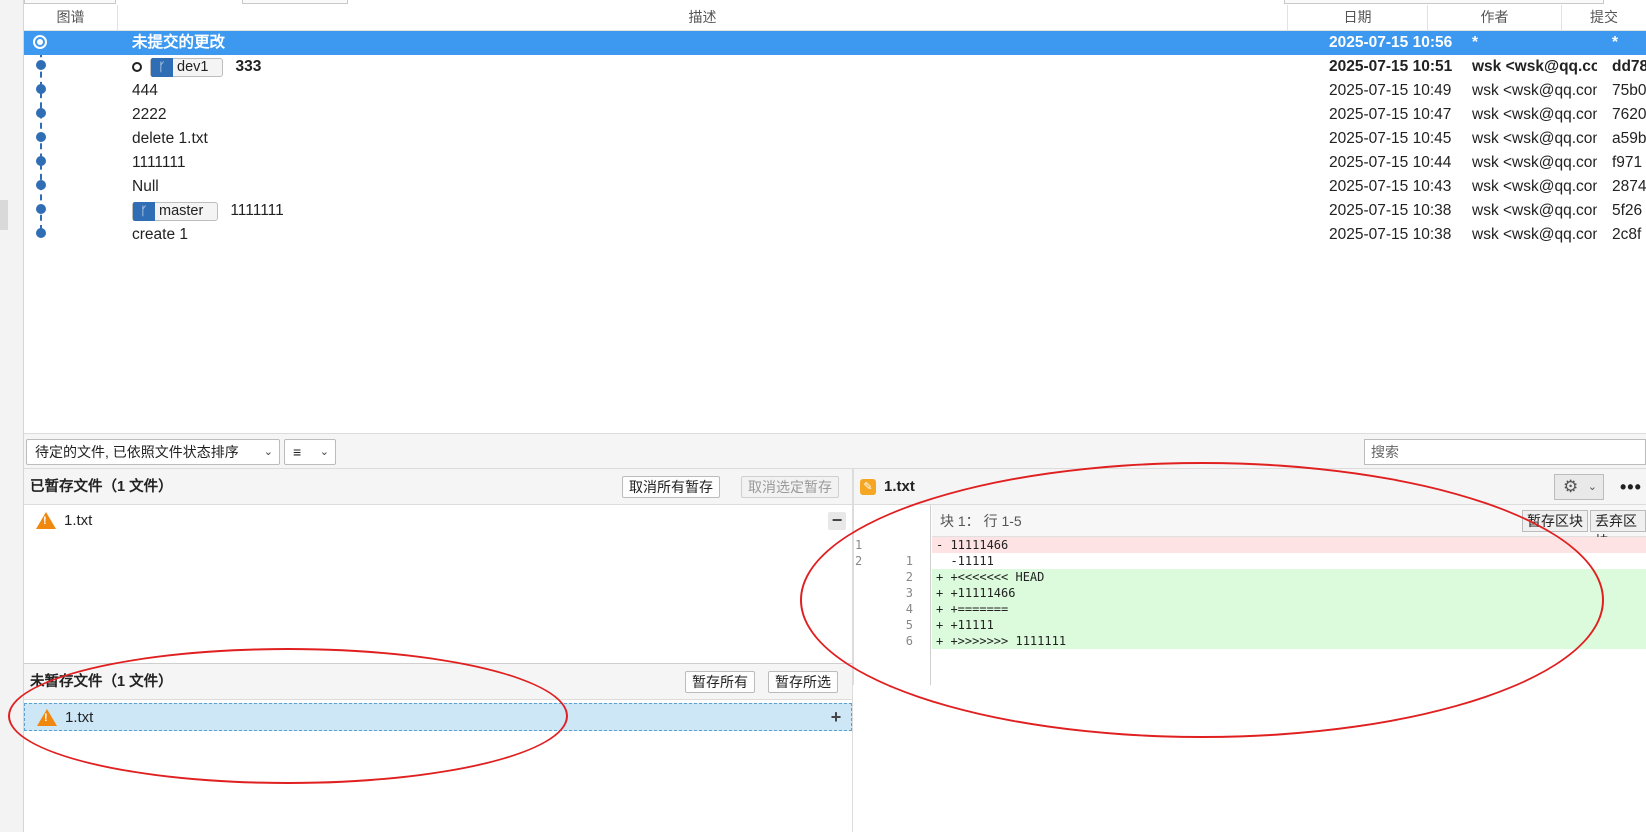 Image resolution: width=1646 pixels, height=832 pixels. What do you see at coordinates (310, 452) in the screenshot?
I see `view-mode-dropdown: ≡ ⌄` at bounding box center [310, 452].